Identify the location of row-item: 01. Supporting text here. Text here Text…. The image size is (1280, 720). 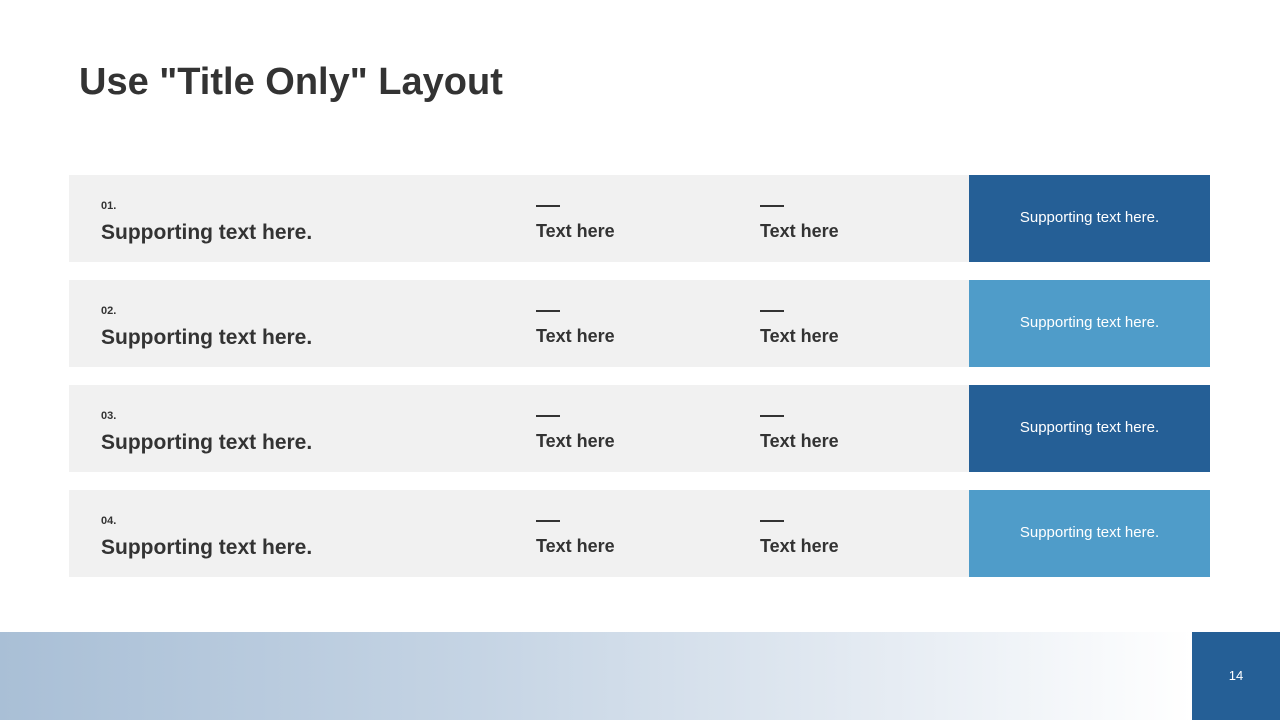
(639, 218).